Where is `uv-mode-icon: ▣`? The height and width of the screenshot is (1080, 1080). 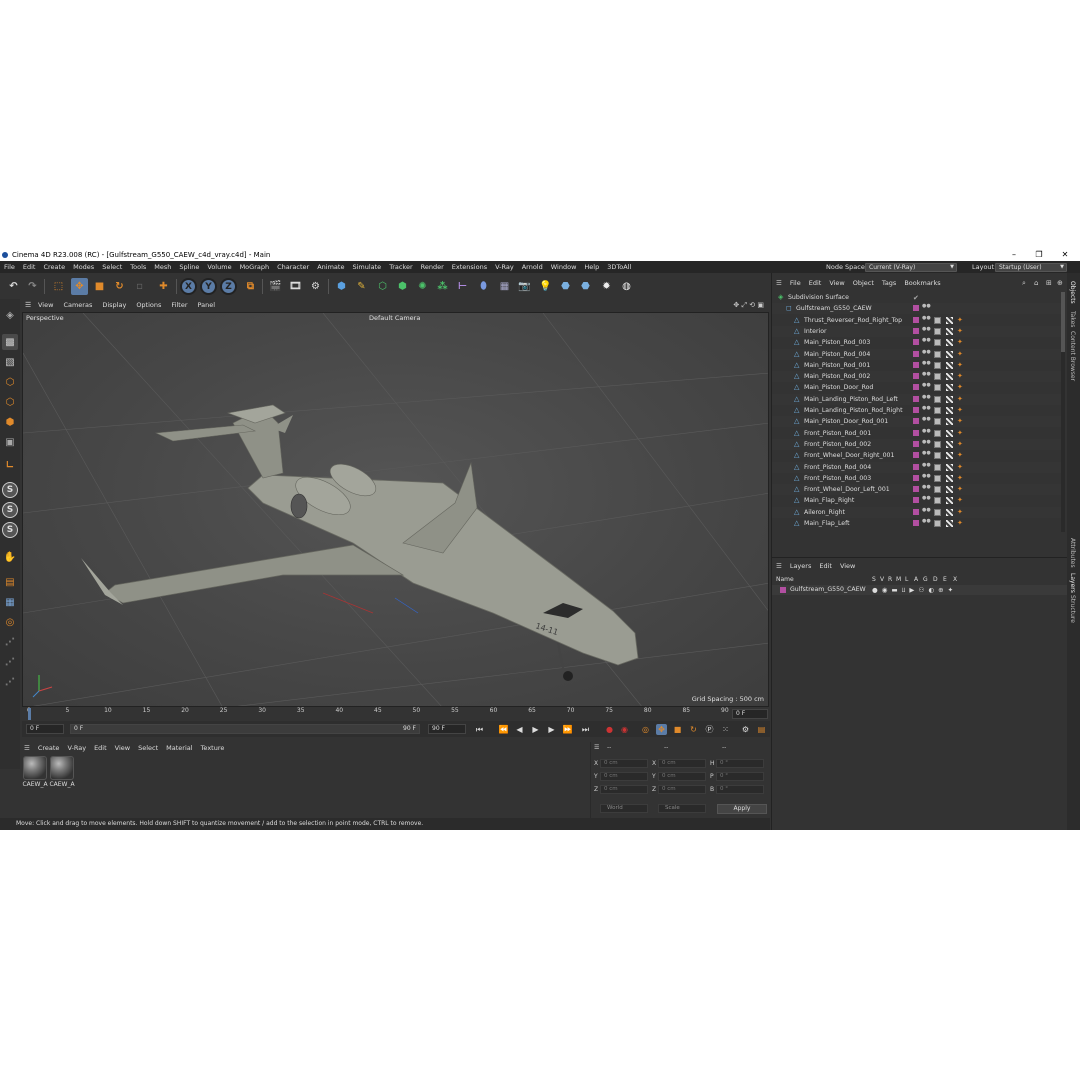 uv-mode-icon: ▣ is located at coordinates (10, 442).